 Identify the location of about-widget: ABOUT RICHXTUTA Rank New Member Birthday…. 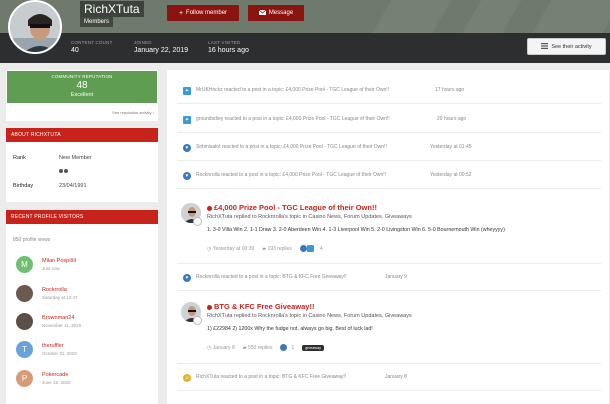
(82, 165).